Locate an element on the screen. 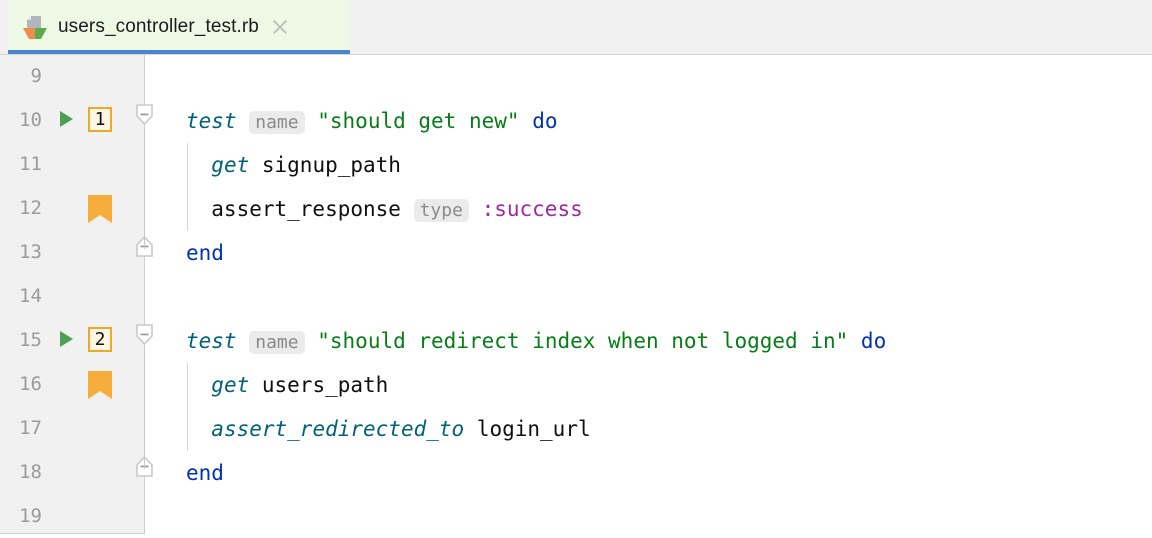 This screenshot has height=538, width=1152. code-token-method: assert_redirected_to is located at coordinates (338, 429).